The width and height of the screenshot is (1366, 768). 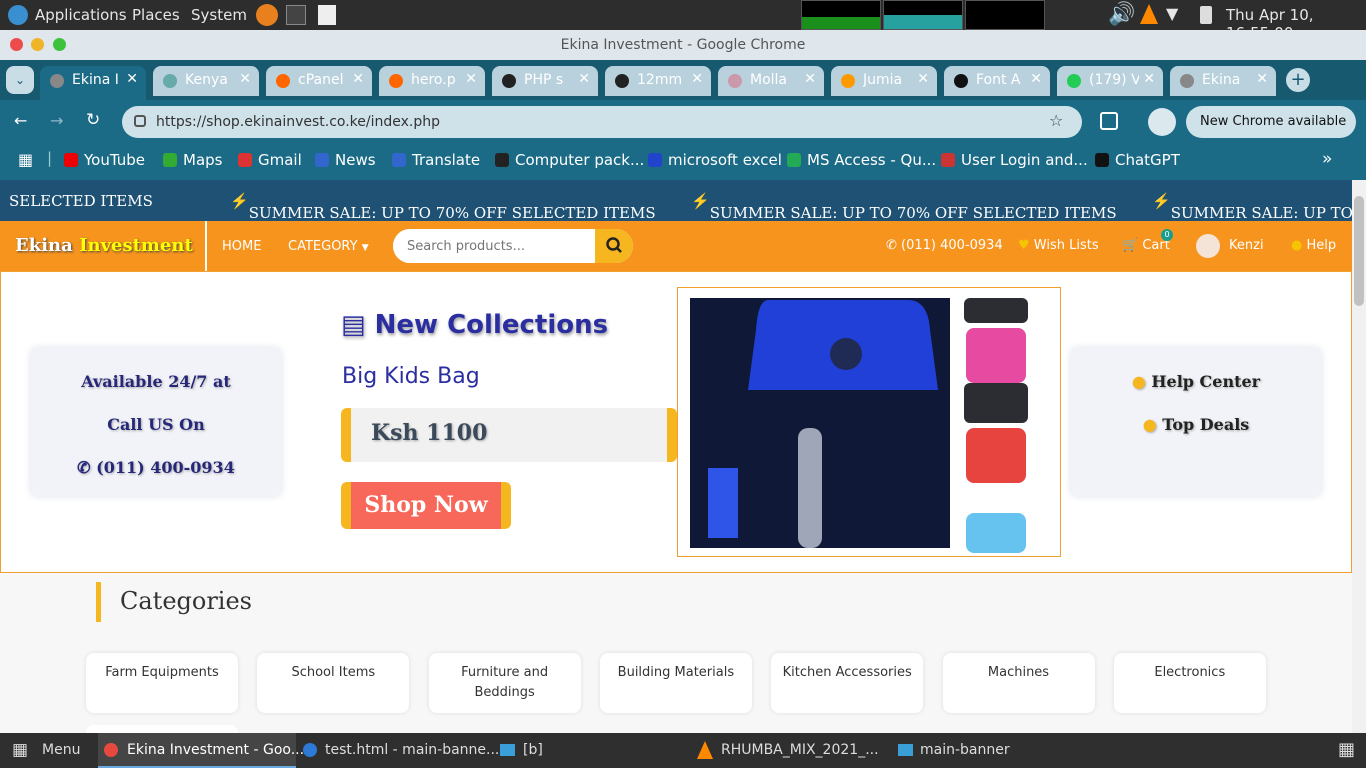 I want to click on battery-icon, so click(x=1206, y=15).